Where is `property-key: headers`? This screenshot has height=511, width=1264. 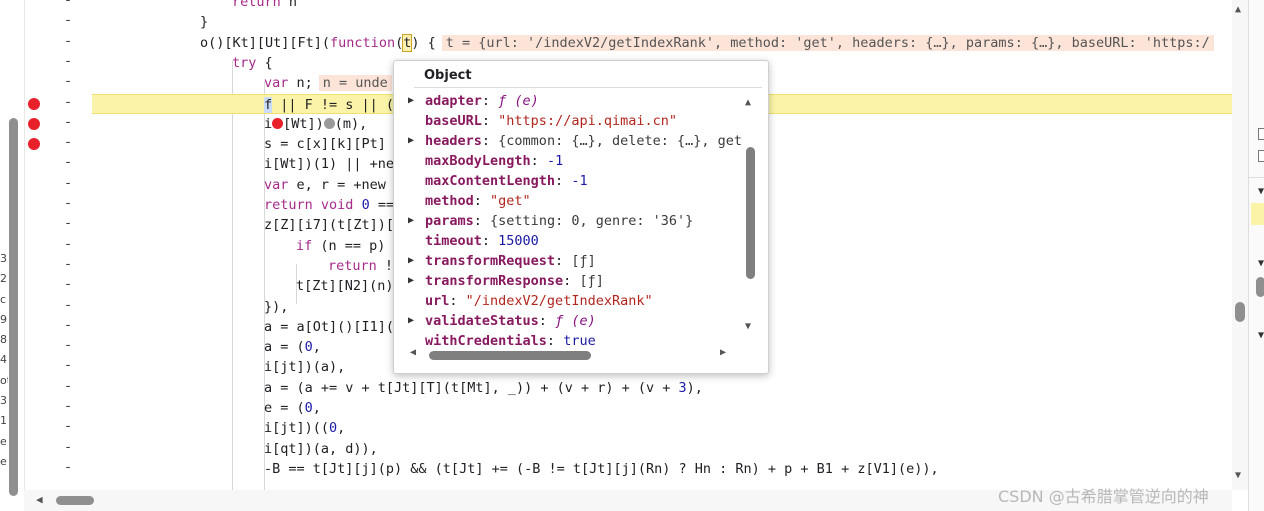 property-key: headers is located at coordinates (453, 141).